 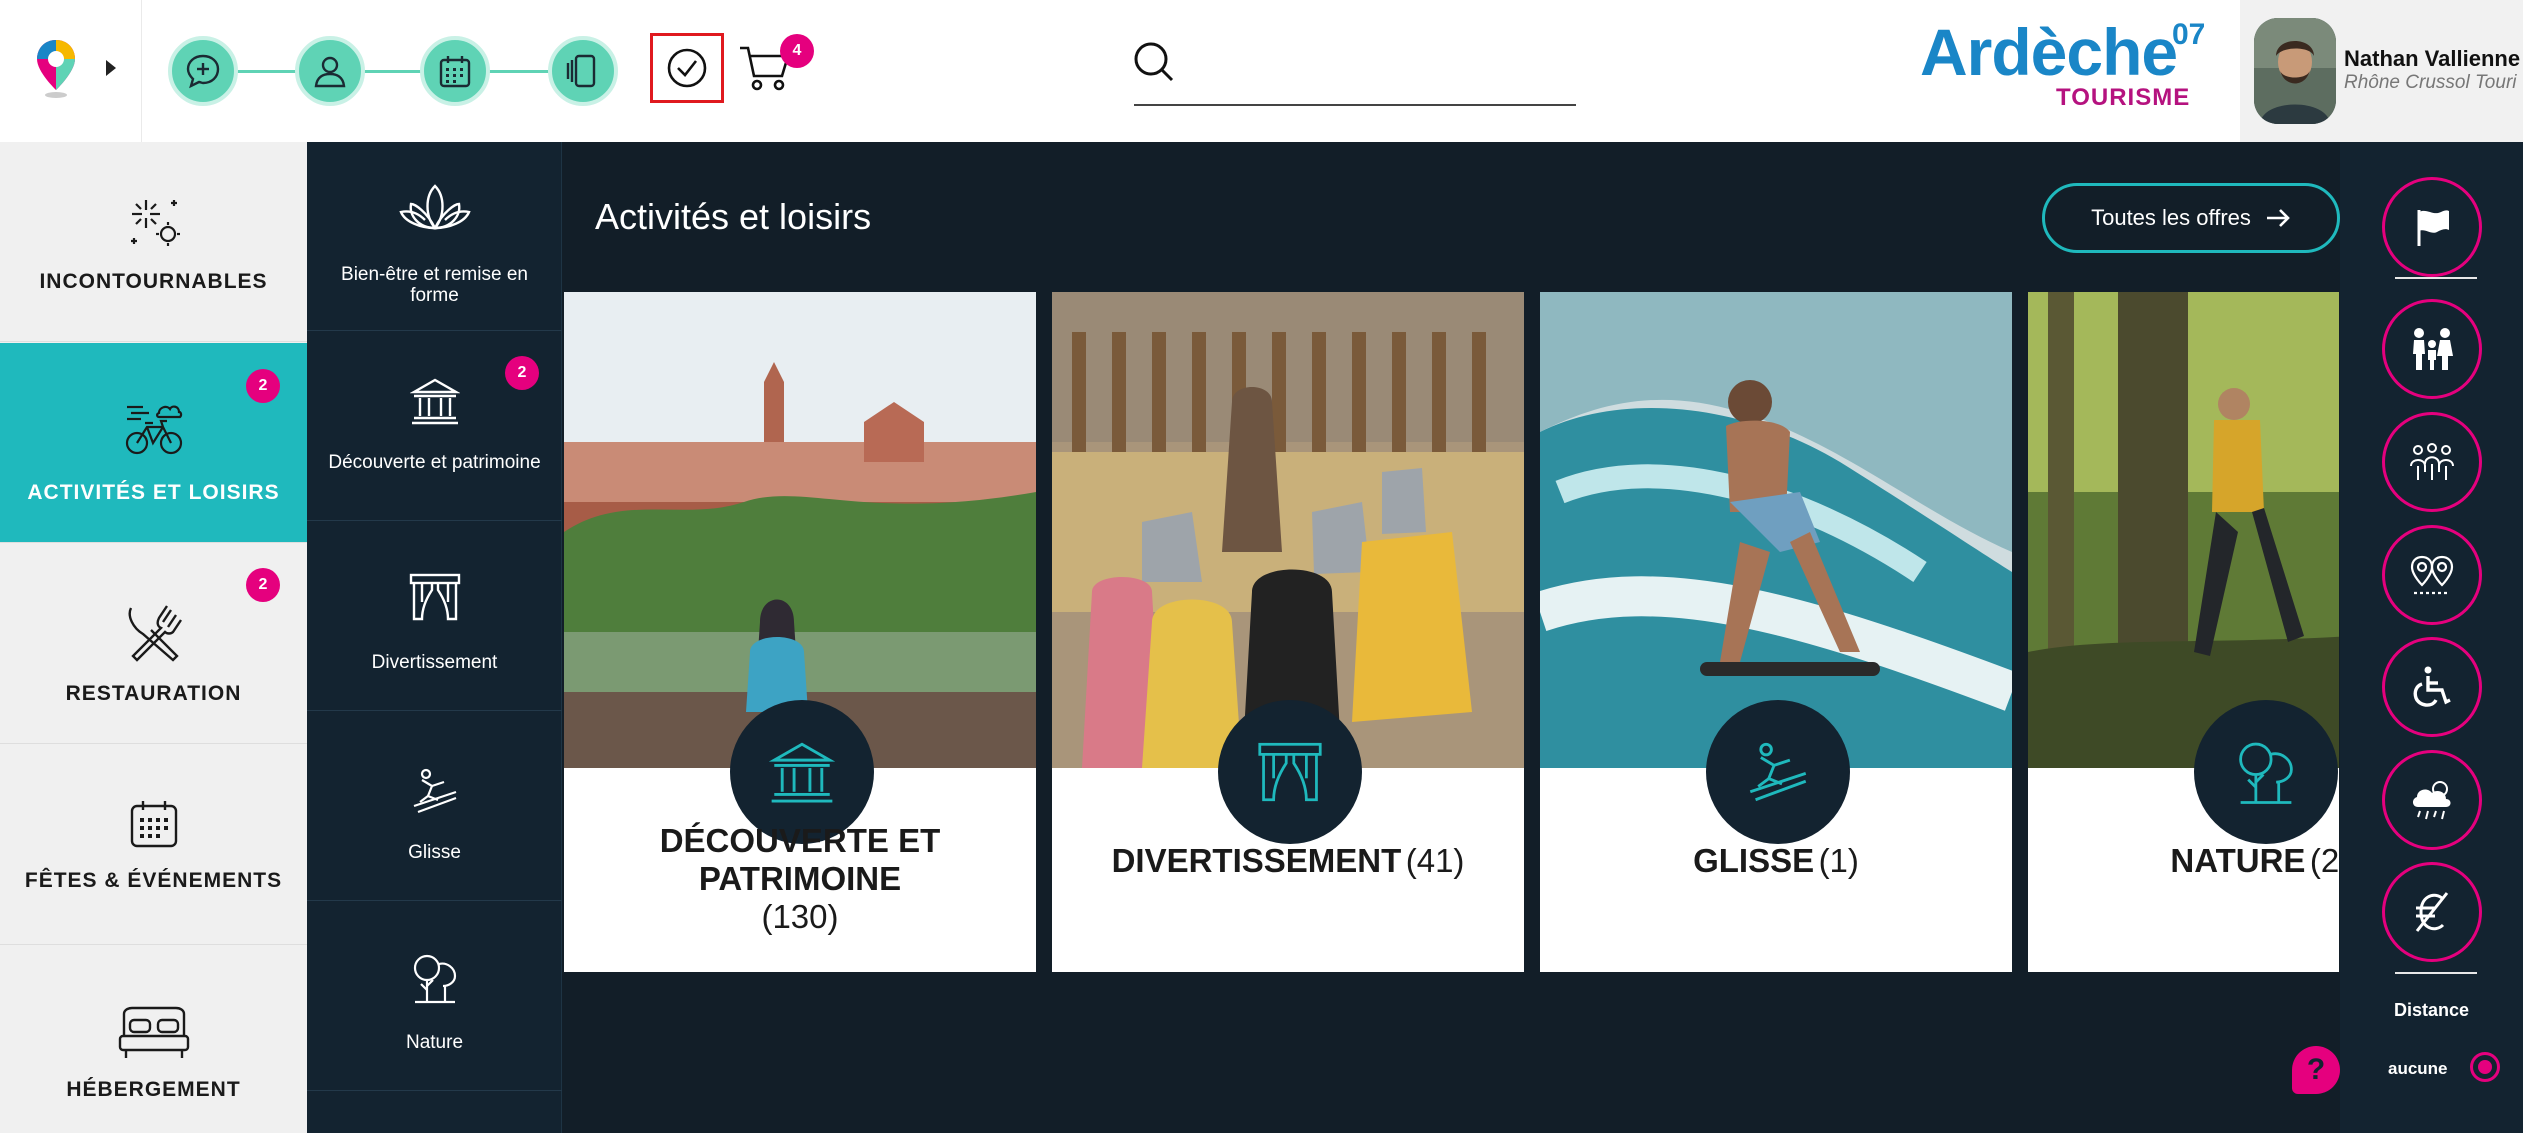 What do you see at coordinates (797, 51) in the screenshot?
I see `cart-count-badge: 4` at bounding box center [797, 51].